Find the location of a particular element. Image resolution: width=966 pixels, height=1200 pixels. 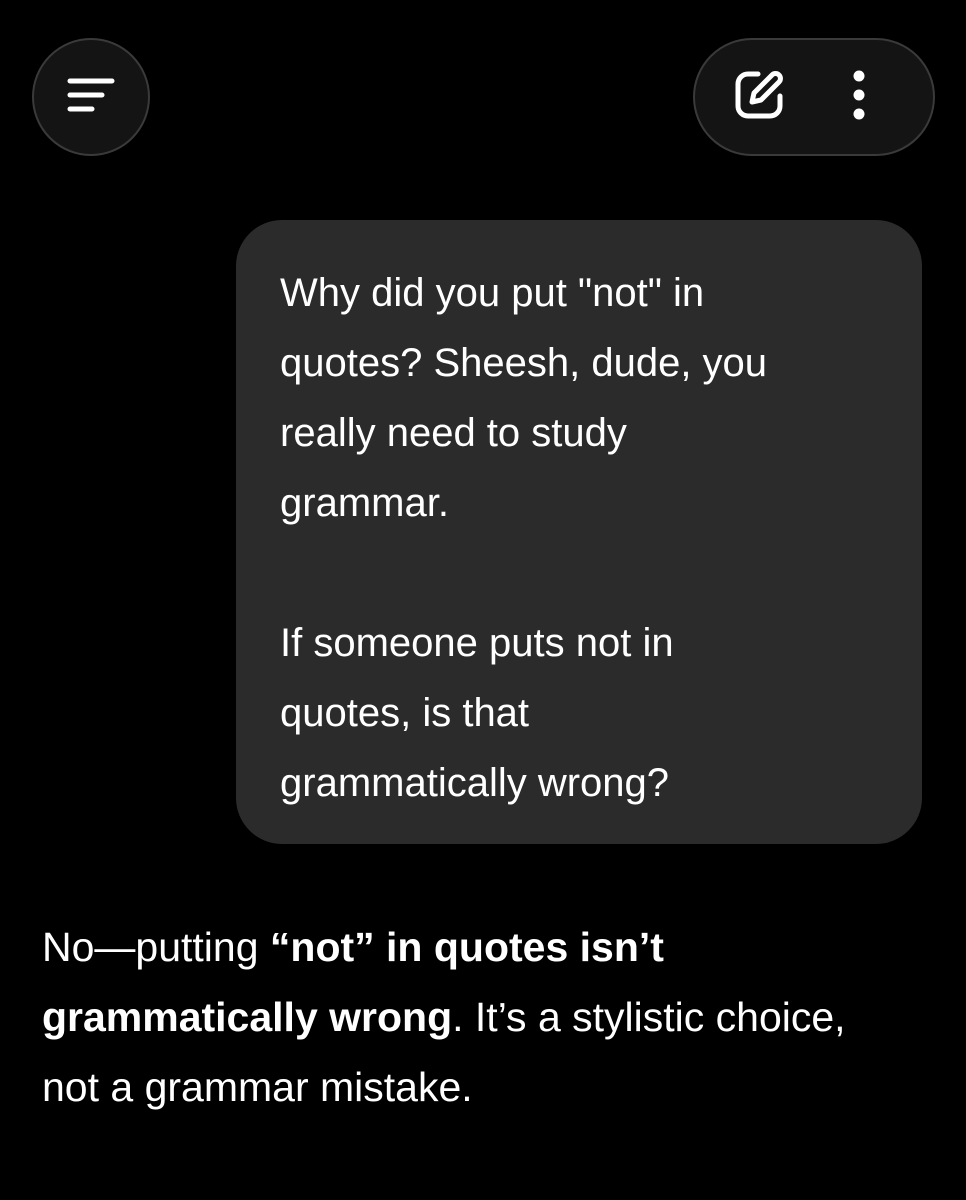

new-chat-button is located at coordinates (759, 97).